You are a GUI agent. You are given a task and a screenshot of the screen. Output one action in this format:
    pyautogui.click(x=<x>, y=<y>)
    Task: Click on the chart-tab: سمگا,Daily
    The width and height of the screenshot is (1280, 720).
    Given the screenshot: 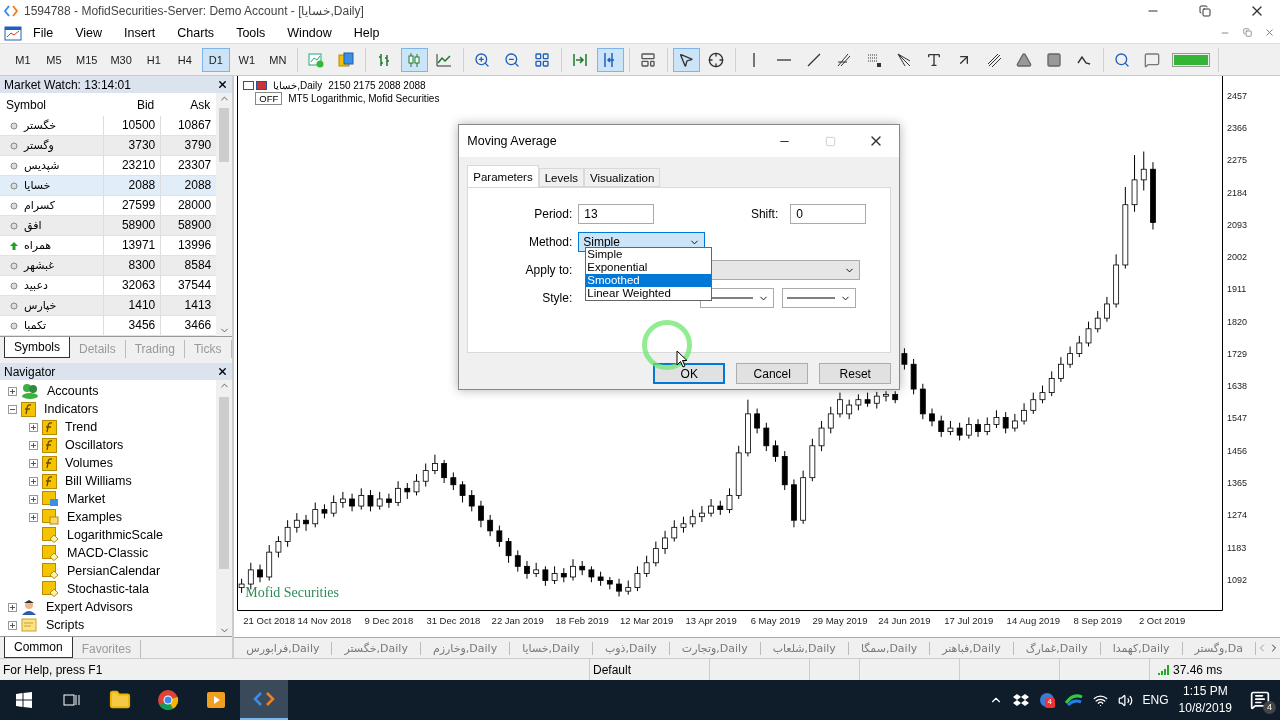 What is the action you would take?
    pyautogui.click(x=889, y=648)
    